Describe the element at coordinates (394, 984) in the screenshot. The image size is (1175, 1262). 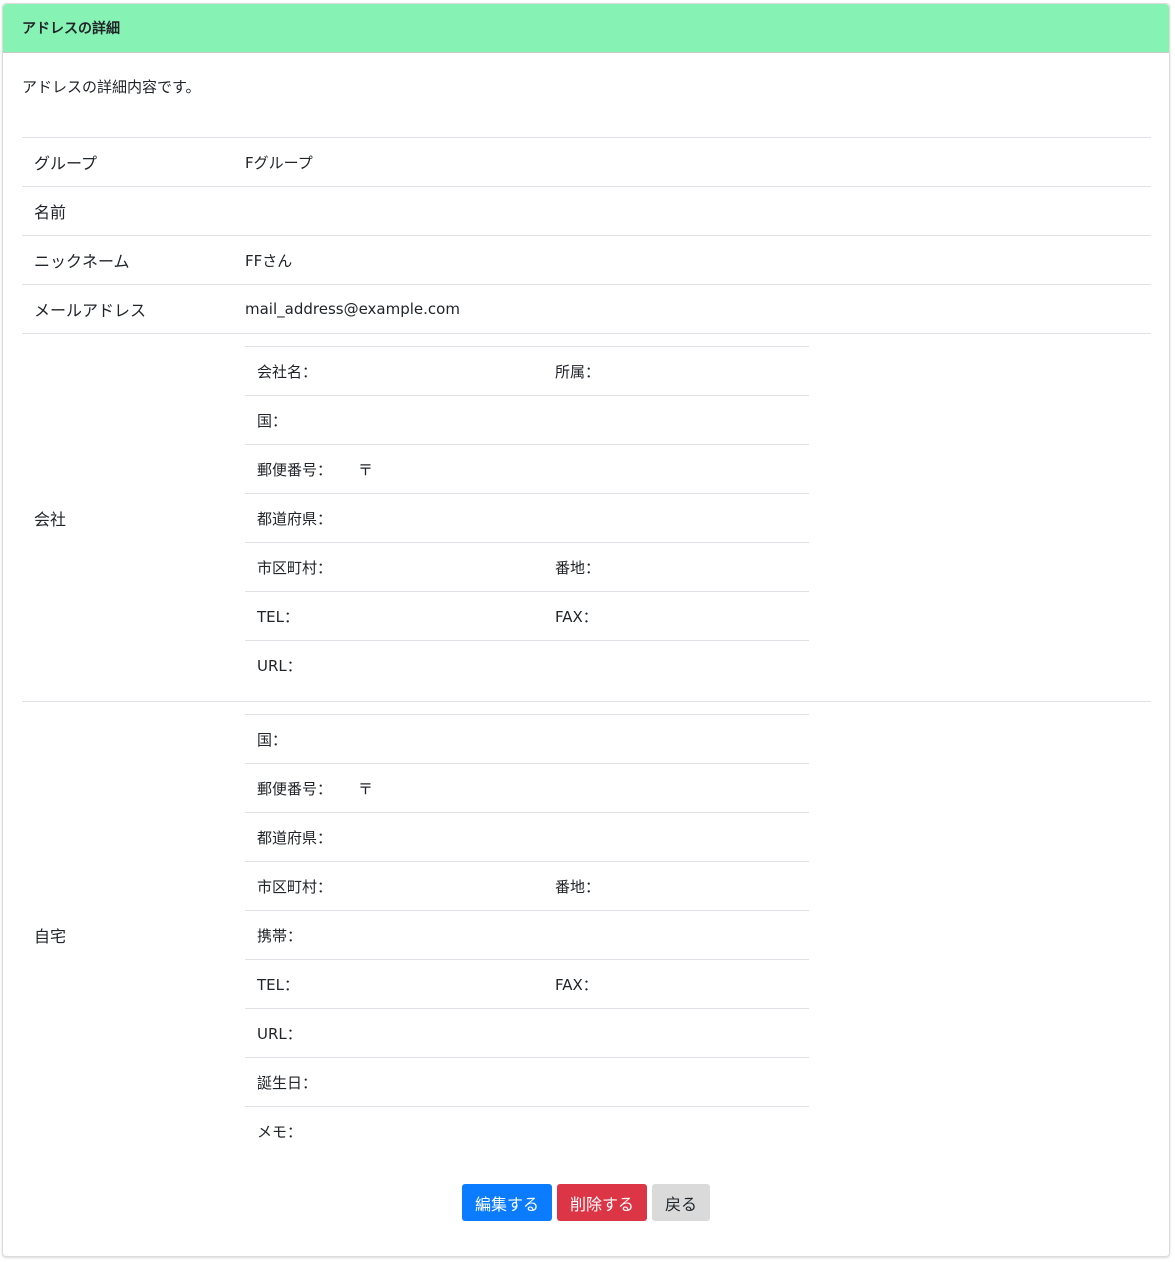
I see `home-tel-label: TEL：` at that location.